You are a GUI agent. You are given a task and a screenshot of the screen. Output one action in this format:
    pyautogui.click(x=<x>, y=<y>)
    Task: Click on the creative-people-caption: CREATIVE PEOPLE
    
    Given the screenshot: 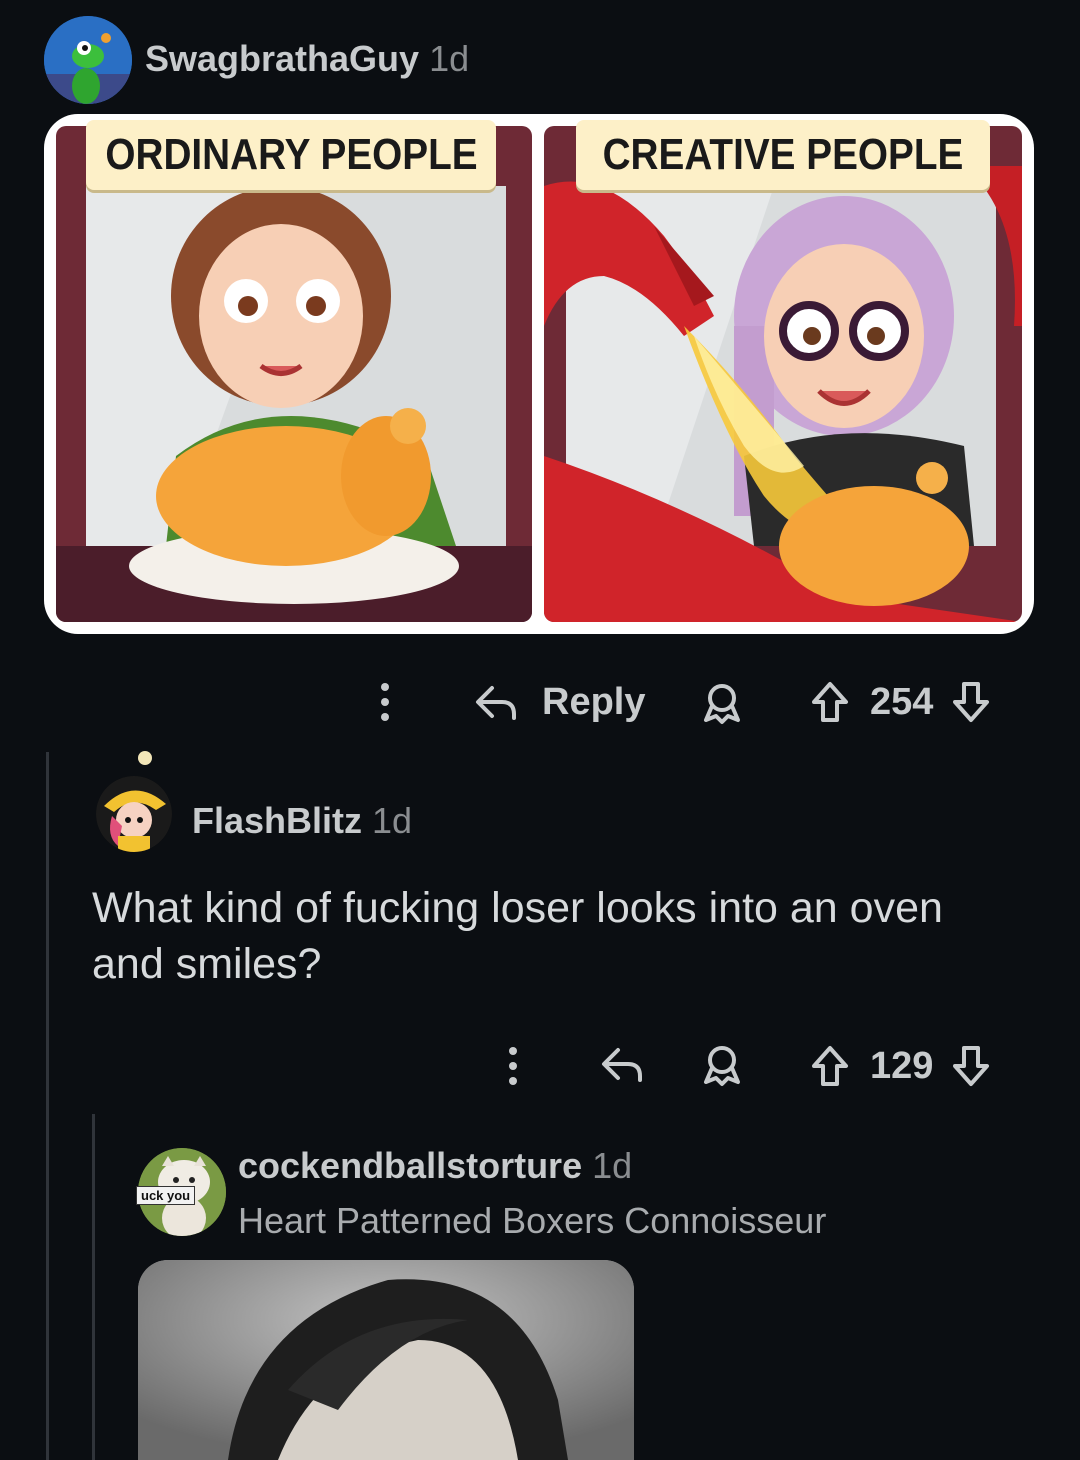 What is the action you would take?
    pyautogui.click(x=783, y=155)
    